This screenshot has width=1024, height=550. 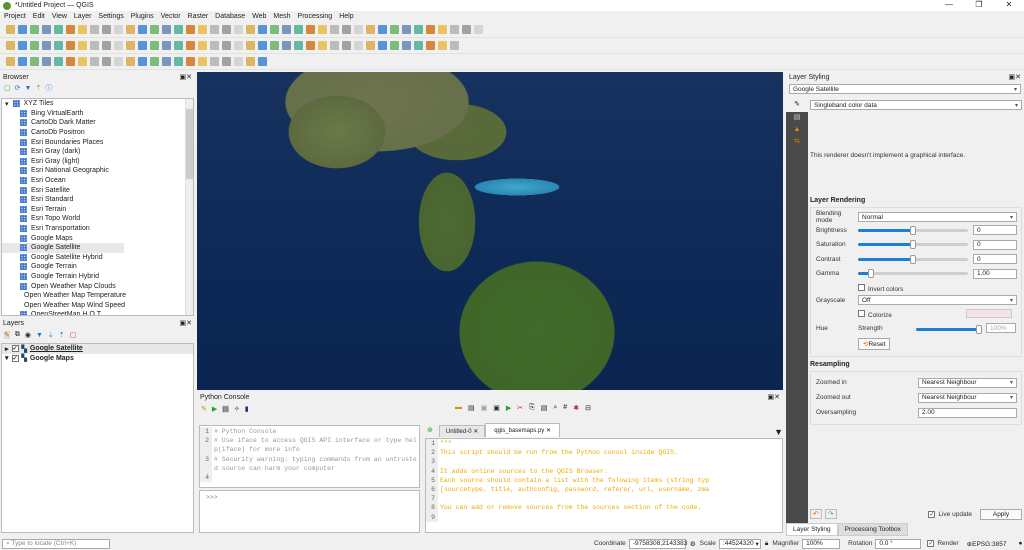 What do you see at coordinates (63, 200) in the screenshot?
I see `browser-item: Esri Standard` at bounding box center [63, 200].